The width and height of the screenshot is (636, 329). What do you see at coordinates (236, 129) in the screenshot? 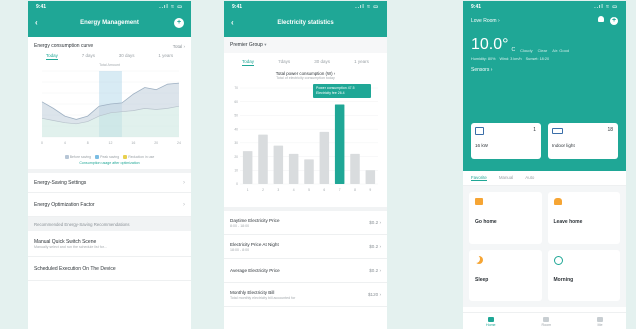
I see `y-tick-label: 40` at bounding box center [236, 129].